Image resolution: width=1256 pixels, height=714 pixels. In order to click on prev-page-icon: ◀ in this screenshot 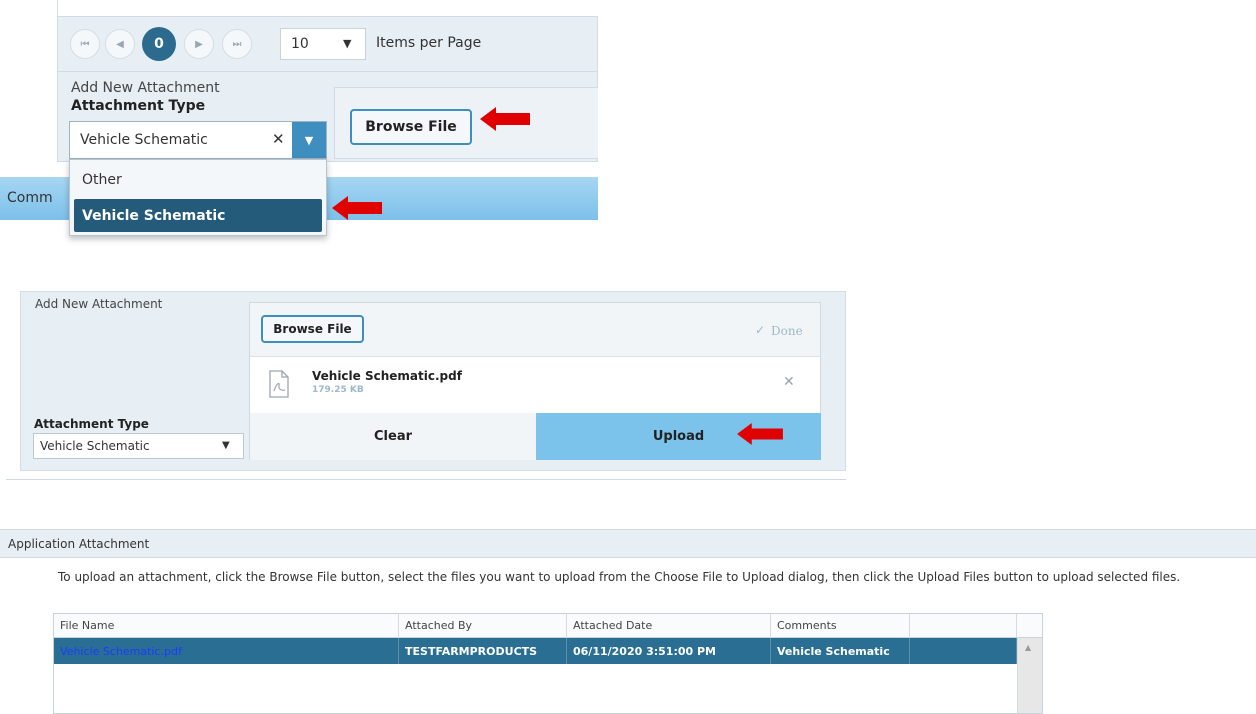, I will do `click(120, 44)`.